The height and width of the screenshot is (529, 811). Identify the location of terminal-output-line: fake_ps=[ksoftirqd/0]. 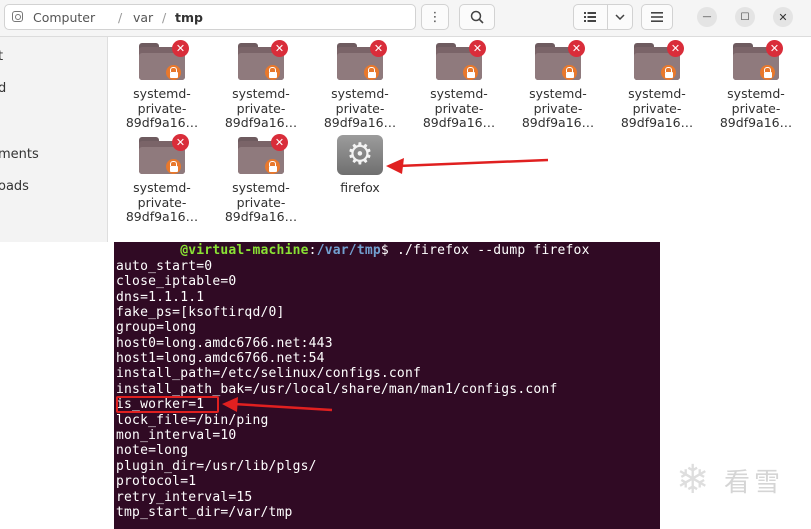
(200, 312).